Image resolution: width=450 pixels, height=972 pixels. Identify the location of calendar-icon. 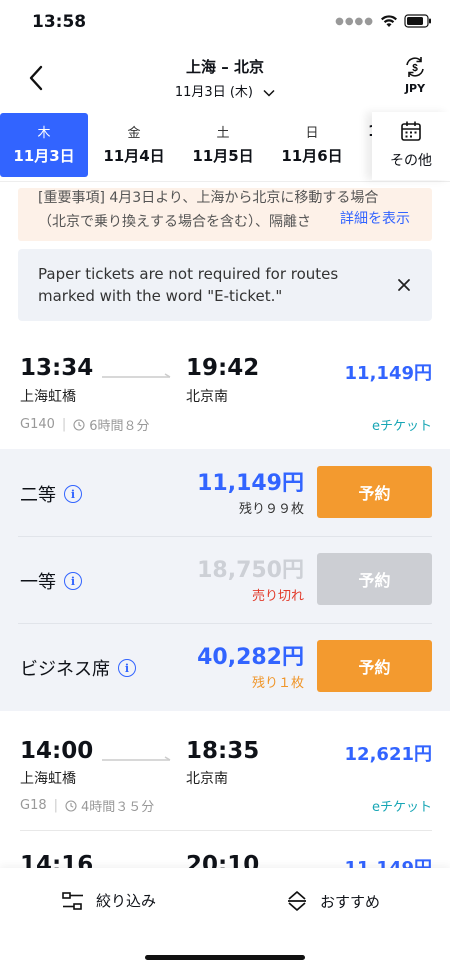
(411, 131).